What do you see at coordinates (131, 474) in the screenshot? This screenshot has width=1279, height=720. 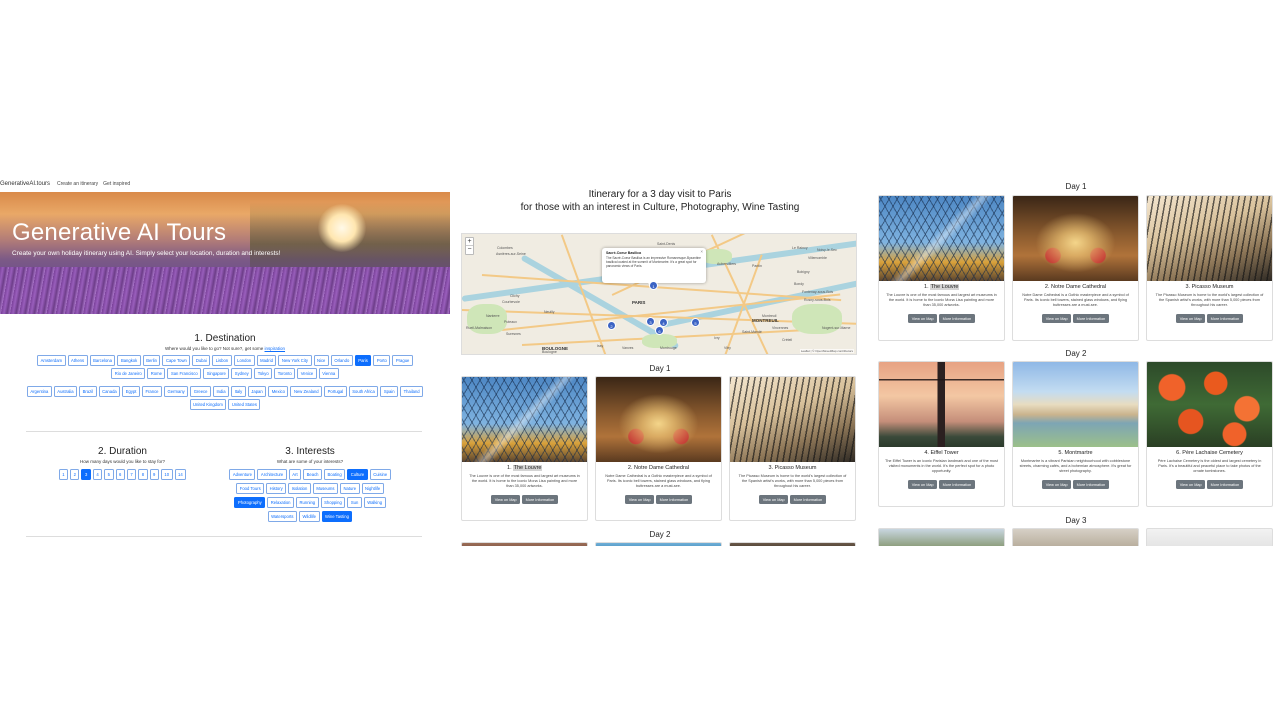 I see `duration-button-7: 7` at bounding box center [131, 474].